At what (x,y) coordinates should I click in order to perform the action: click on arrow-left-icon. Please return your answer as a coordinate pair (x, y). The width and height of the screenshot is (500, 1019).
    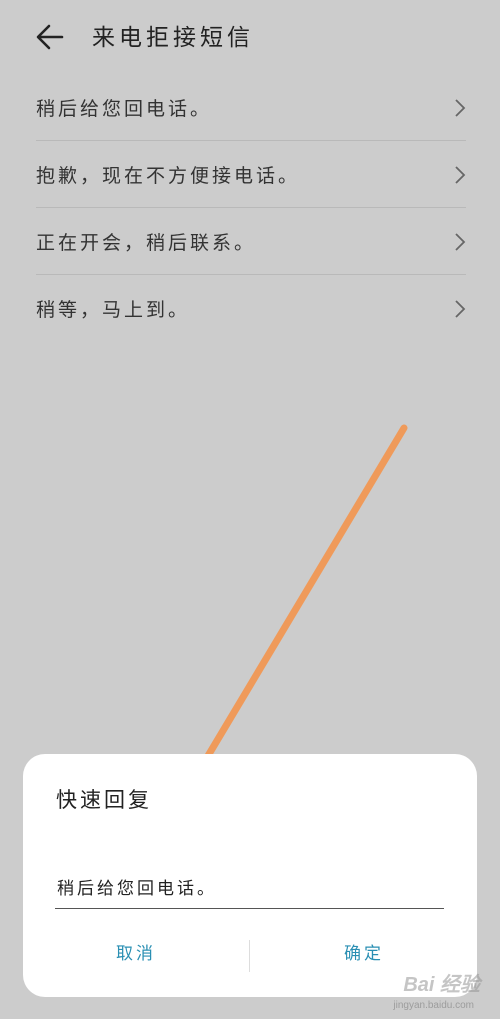
    Looking at the image, I should click on (50, 37).